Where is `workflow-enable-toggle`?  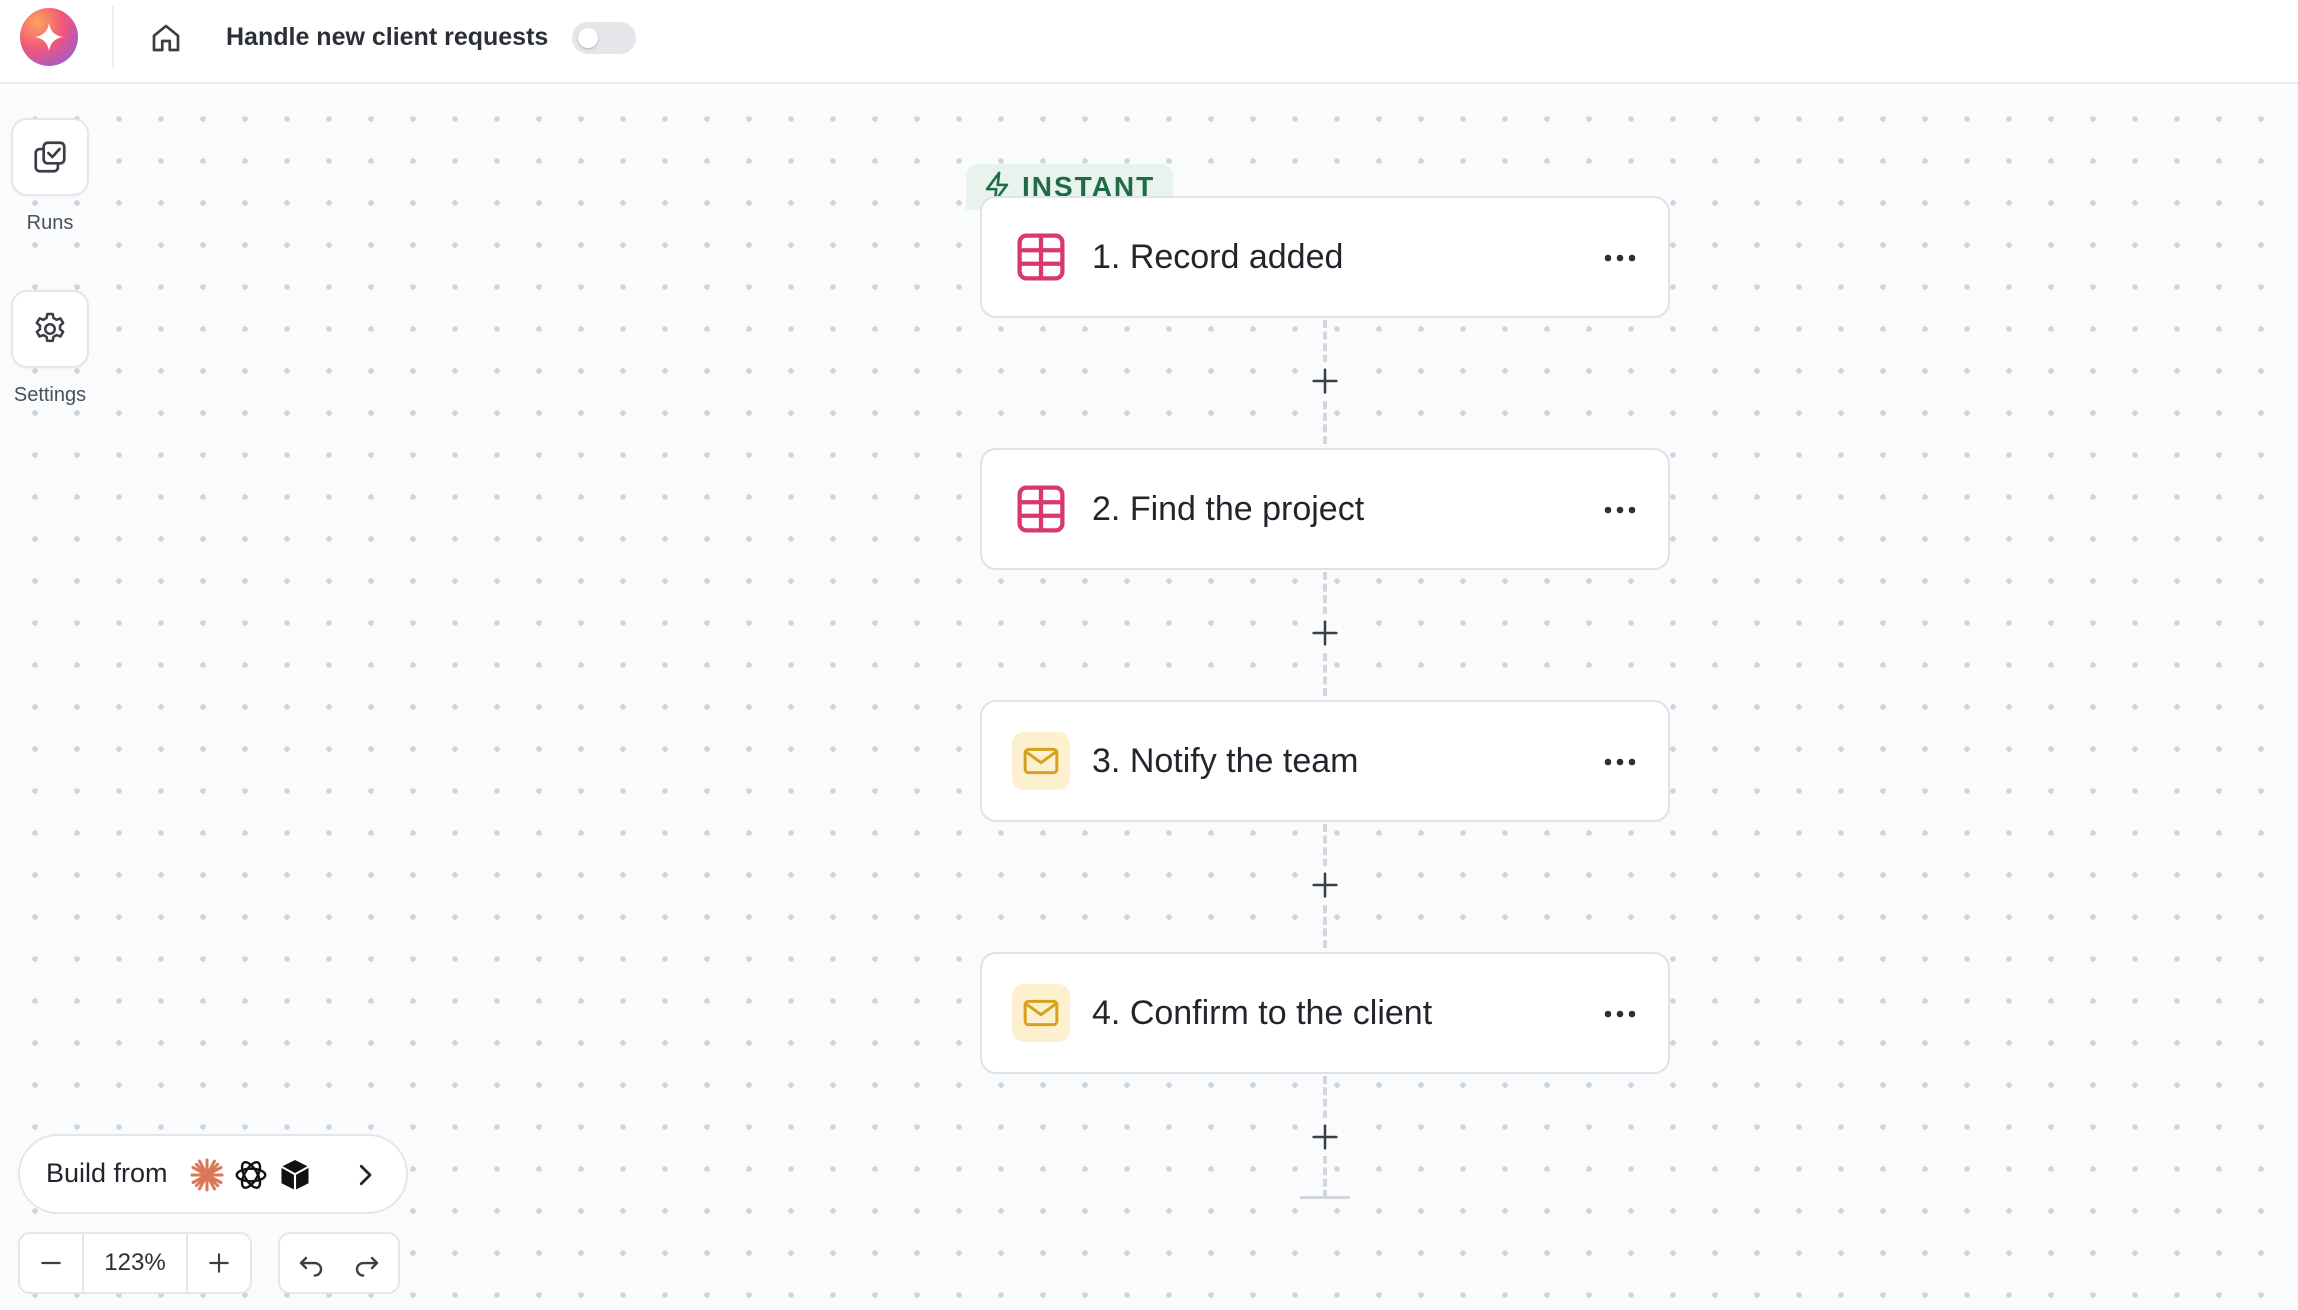 workflow-enable-toggle is located at coordinates (604, 38).